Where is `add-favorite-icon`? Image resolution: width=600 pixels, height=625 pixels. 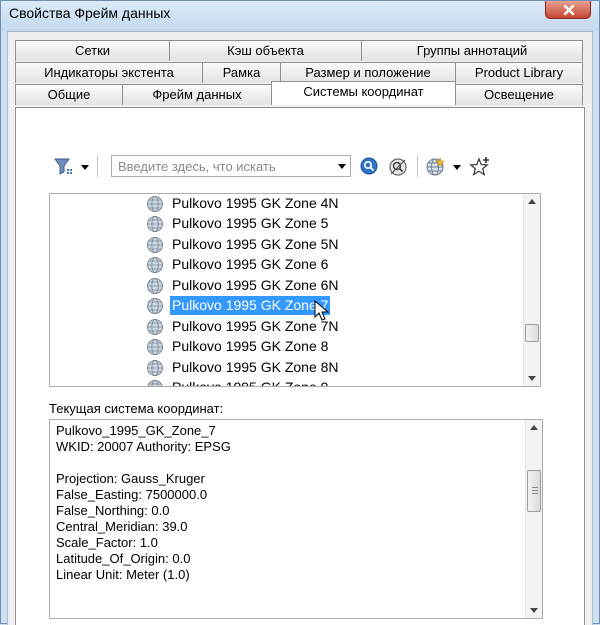
add-favorite-icon is located at coordinates (480, 167).